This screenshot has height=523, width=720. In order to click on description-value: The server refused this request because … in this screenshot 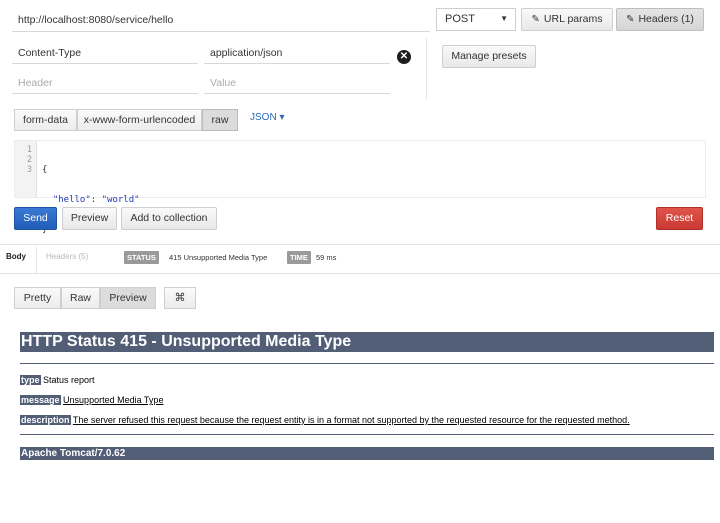, I will do `click(351, 420)`.